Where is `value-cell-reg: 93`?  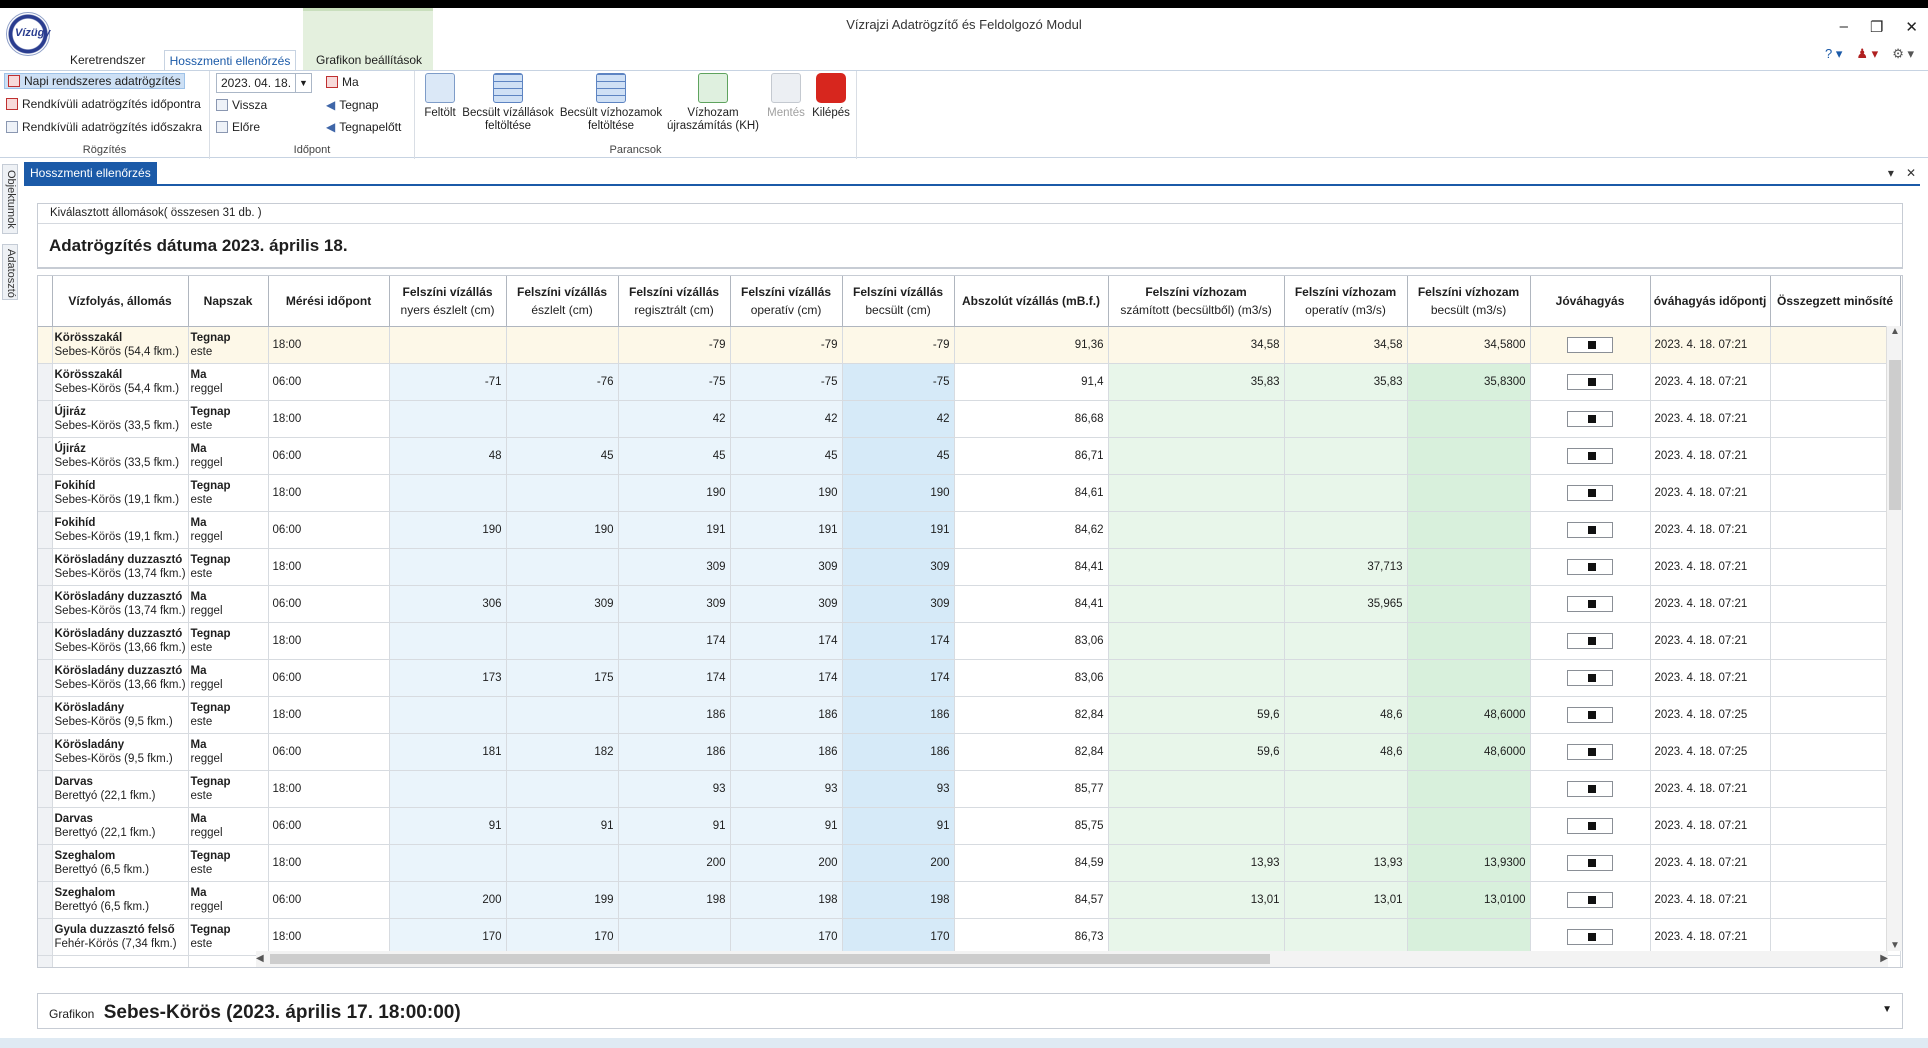 value-cell-reg: 93 is located at coordinates (674, 789).